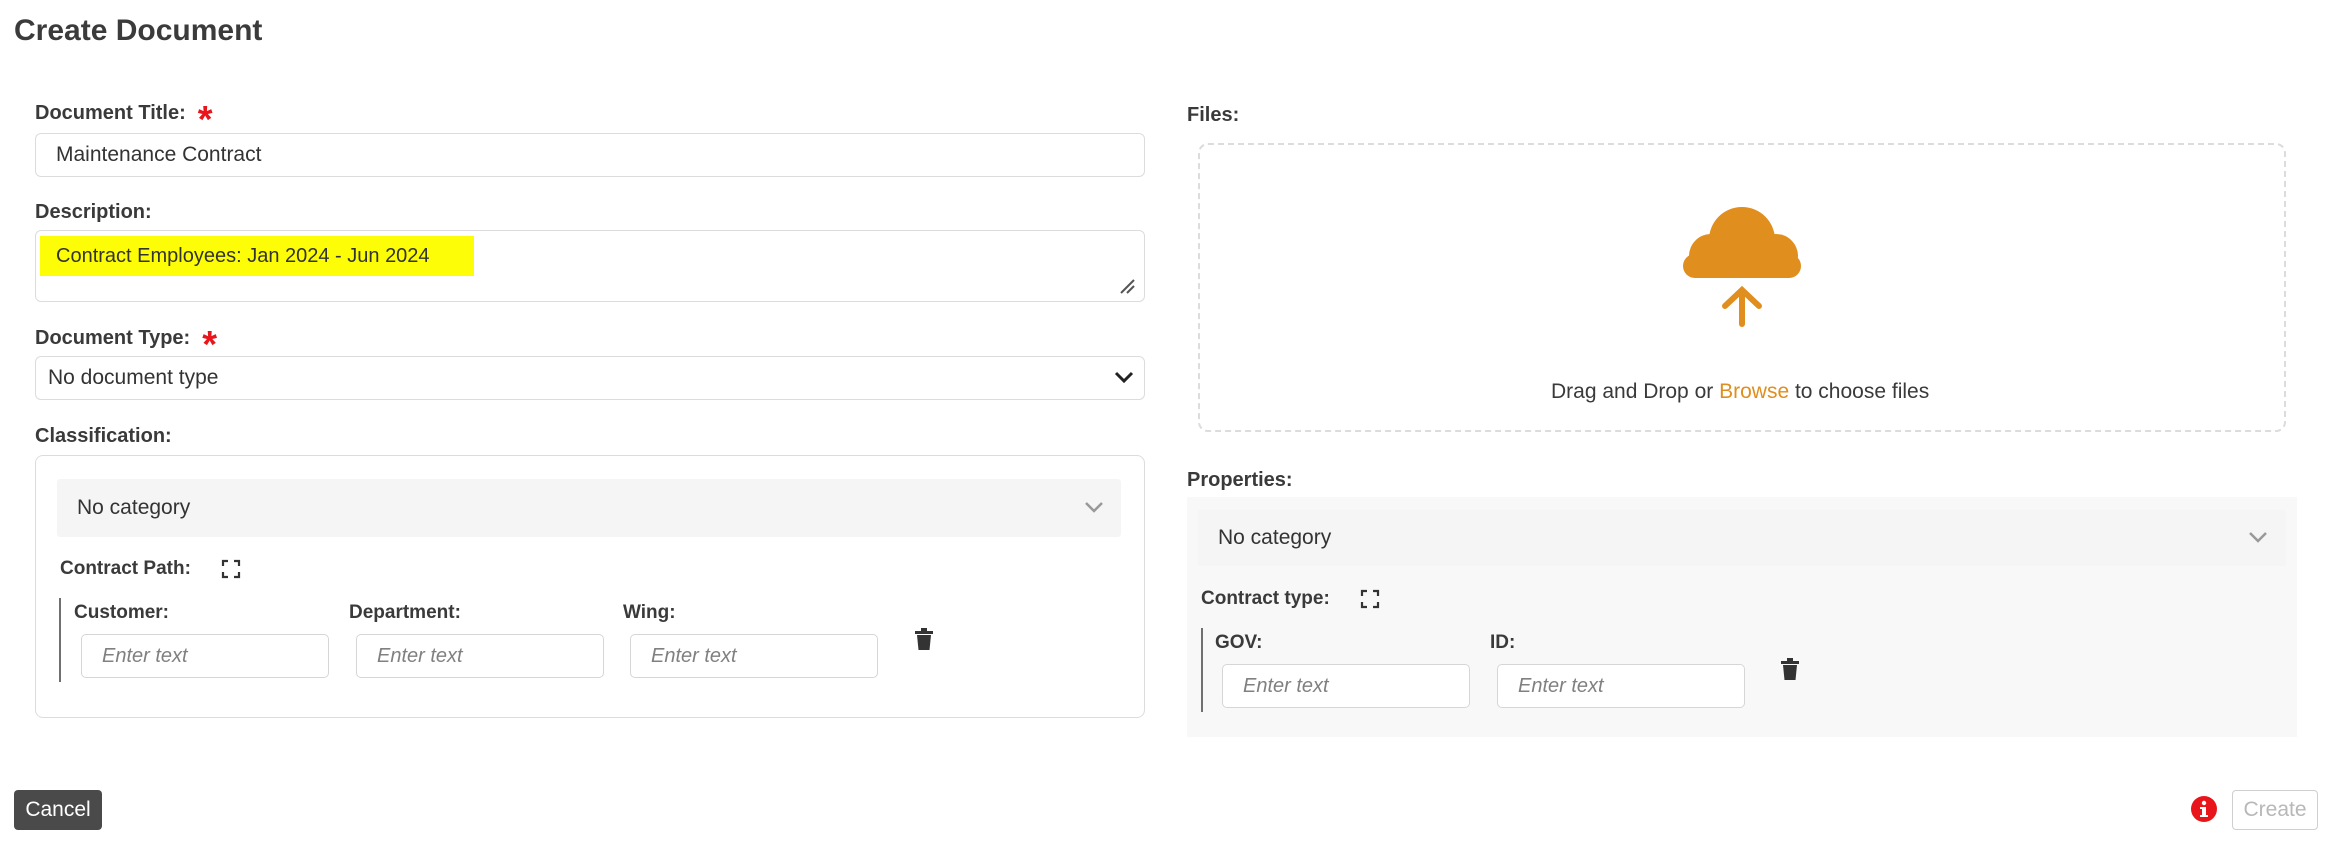  Describe the element at coordinates (590, 155) in the screenshot. I see `document-title-input: Maintenance Contract` at that location.